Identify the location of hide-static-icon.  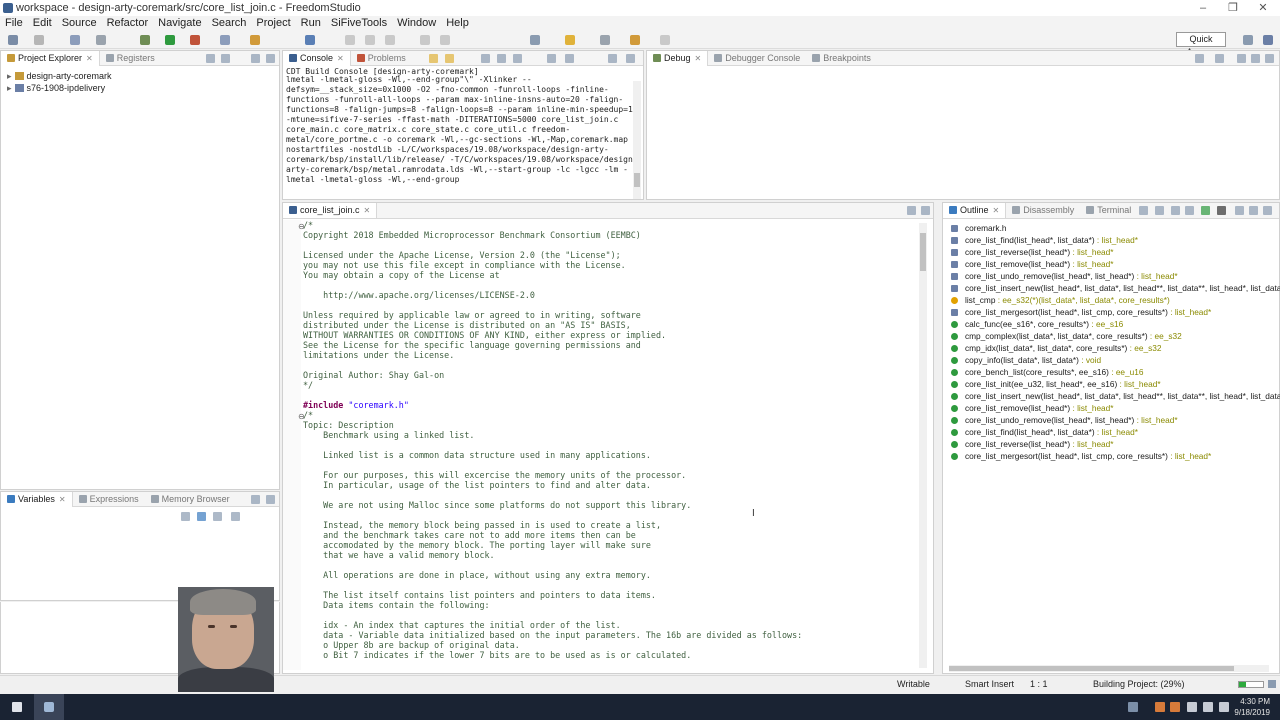
(1175, 210).